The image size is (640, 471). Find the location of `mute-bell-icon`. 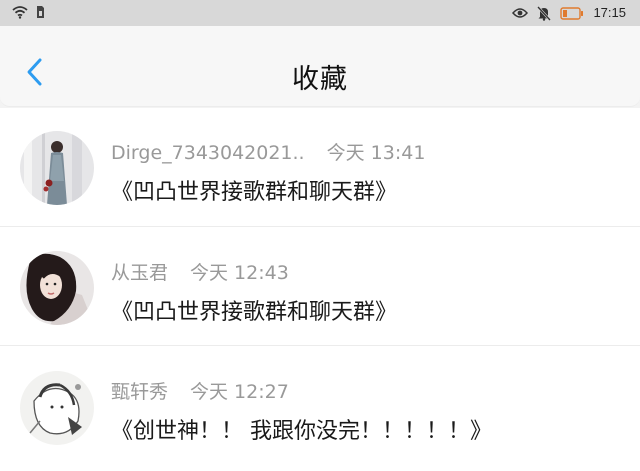

mute-bell-icon is located at coordinates (544, 13).